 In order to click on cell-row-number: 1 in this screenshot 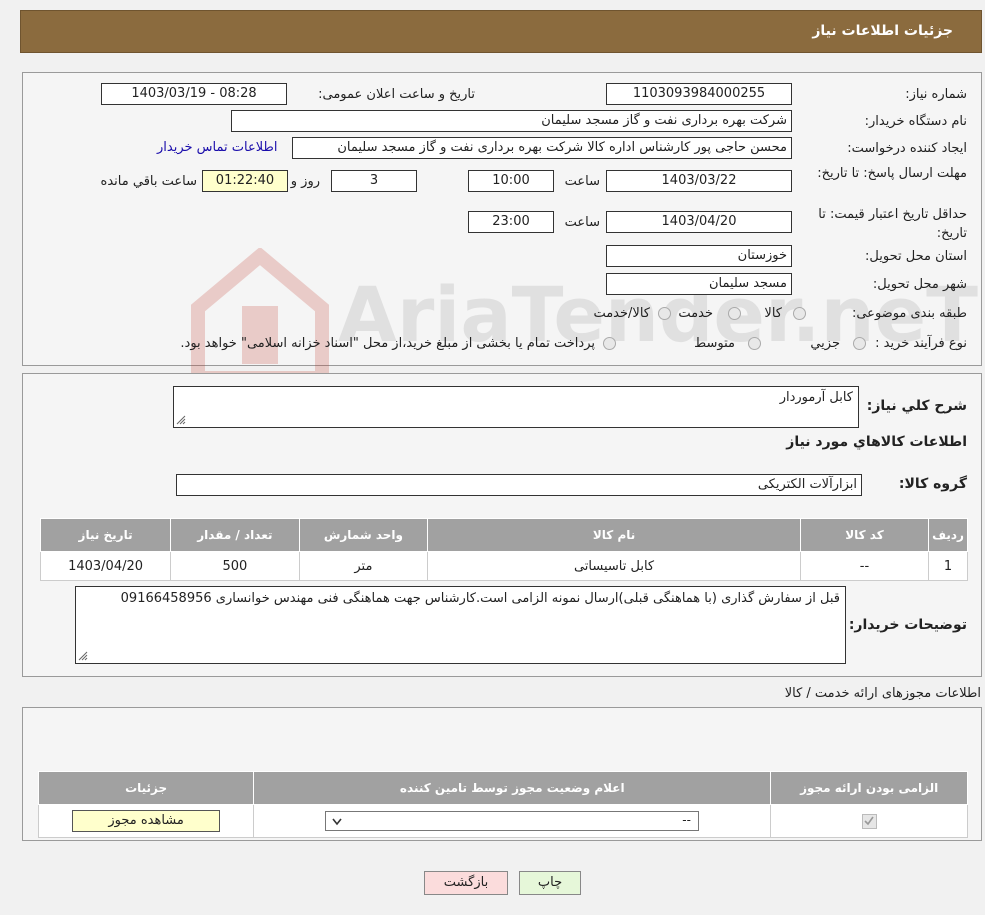, I will do `click(948, 566)`.